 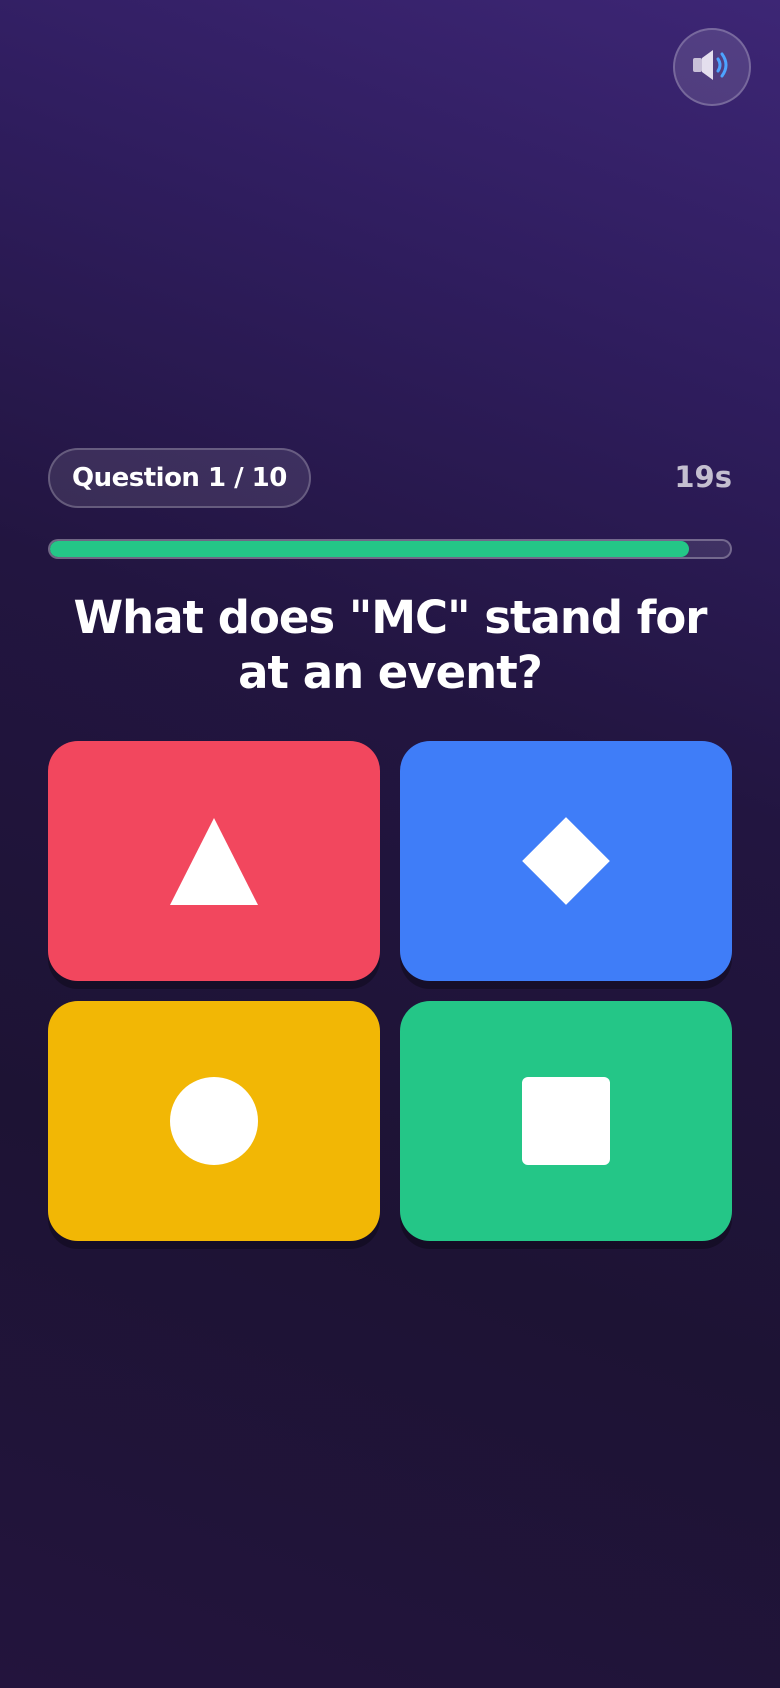 I want to click on diamond-icon, so click(x=566, y=861).